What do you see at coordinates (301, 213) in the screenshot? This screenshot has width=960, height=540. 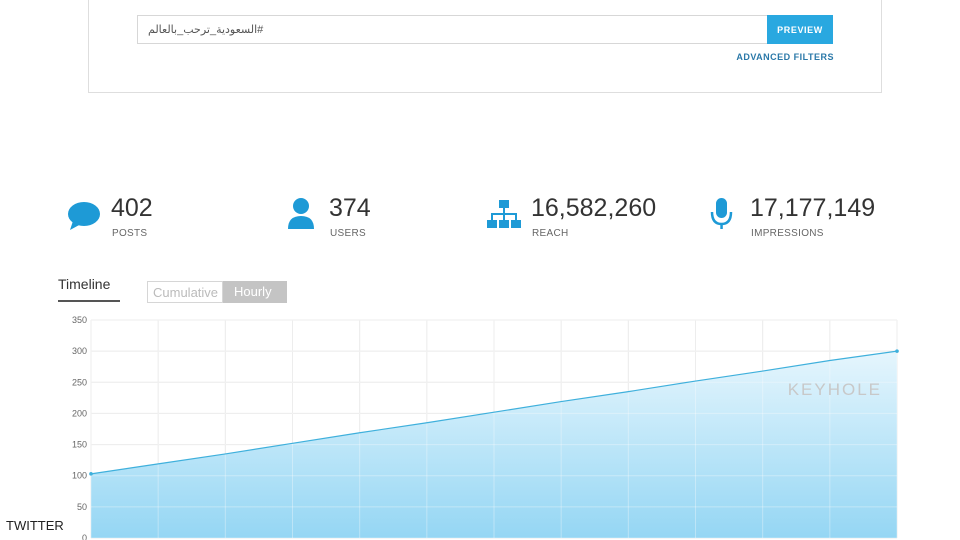 I see `user-icon` at bounding box center [301, 213].